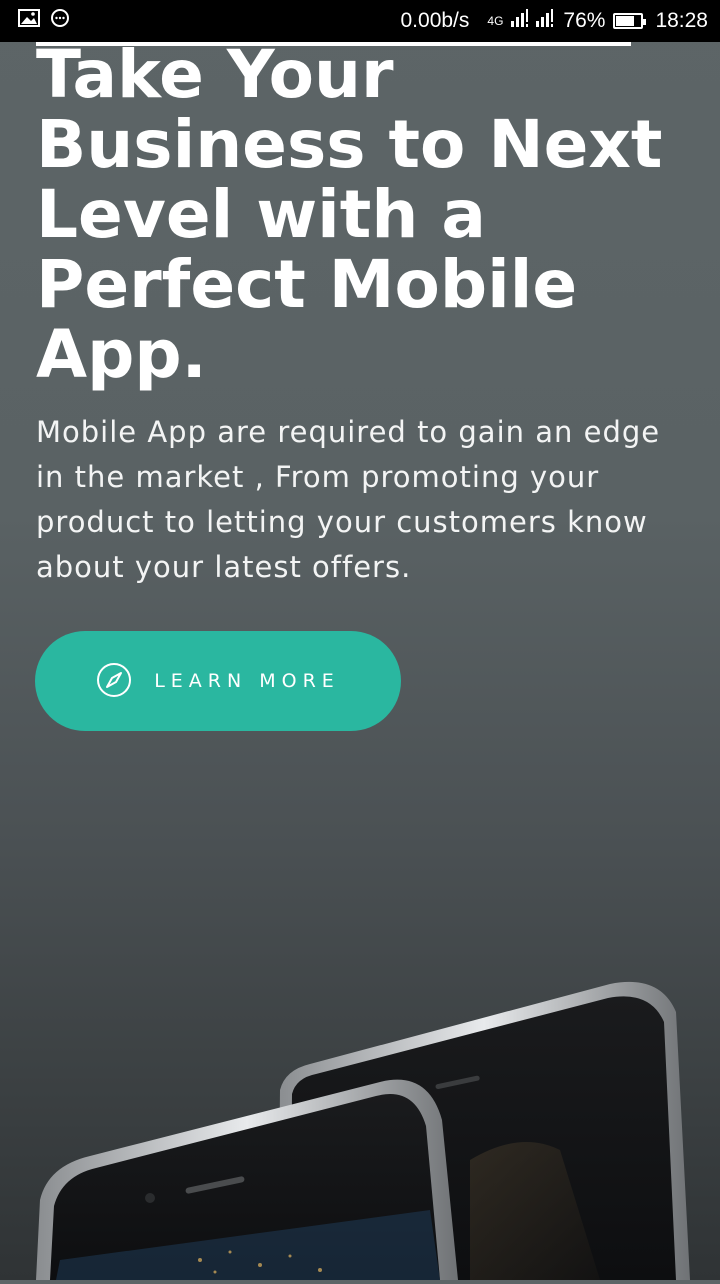  I want to click on network-type: 4G, so click(495, 21).